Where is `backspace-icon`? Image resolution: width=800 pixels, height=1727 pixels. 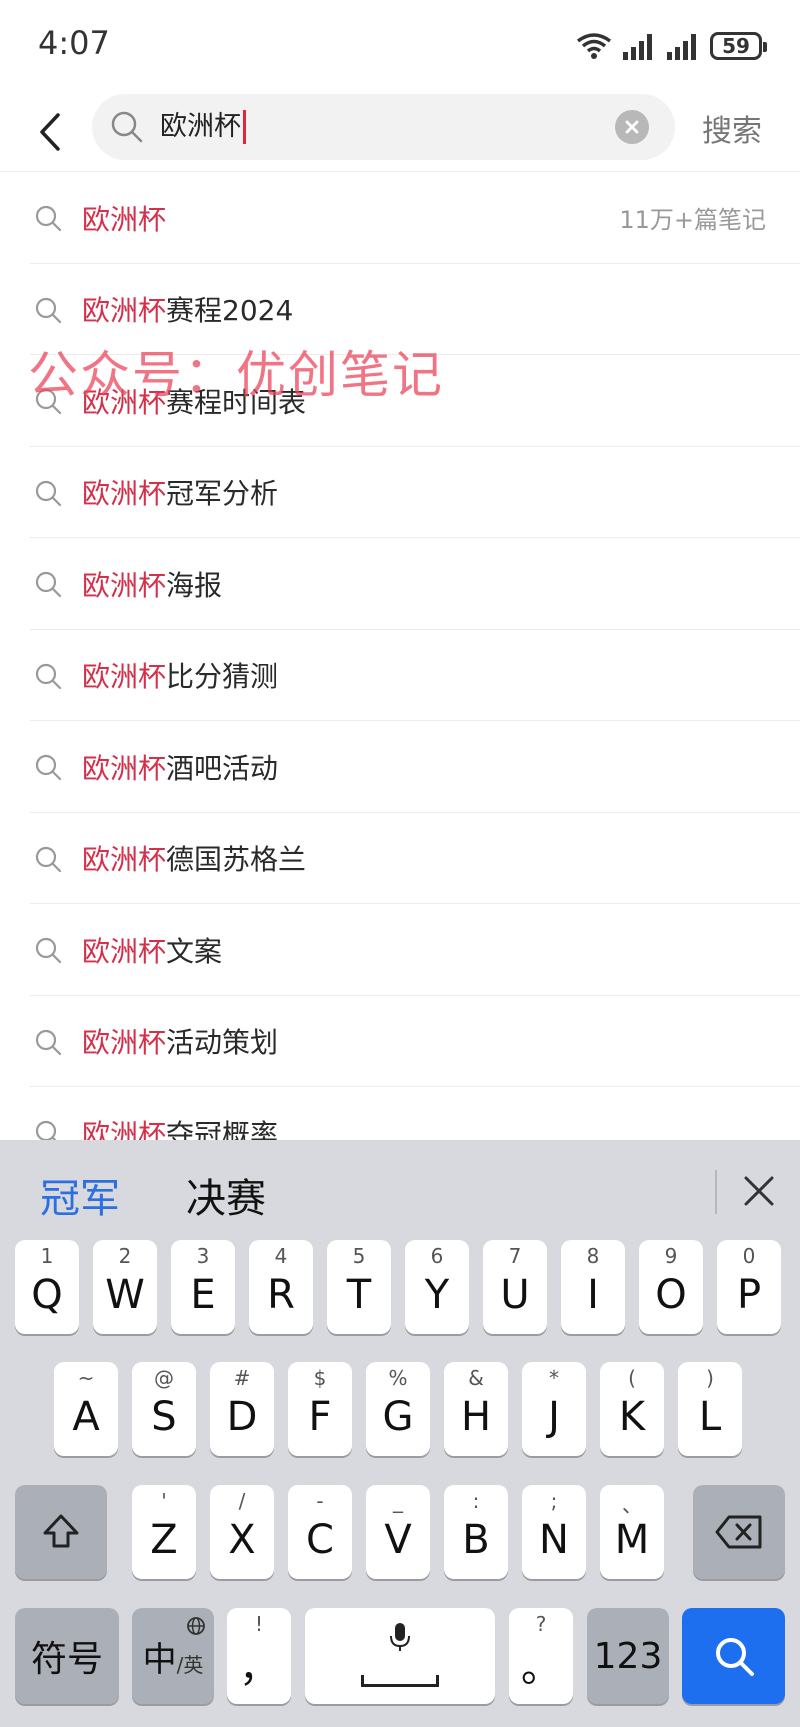
backspace-icon is located at coordinates (738, 1532).